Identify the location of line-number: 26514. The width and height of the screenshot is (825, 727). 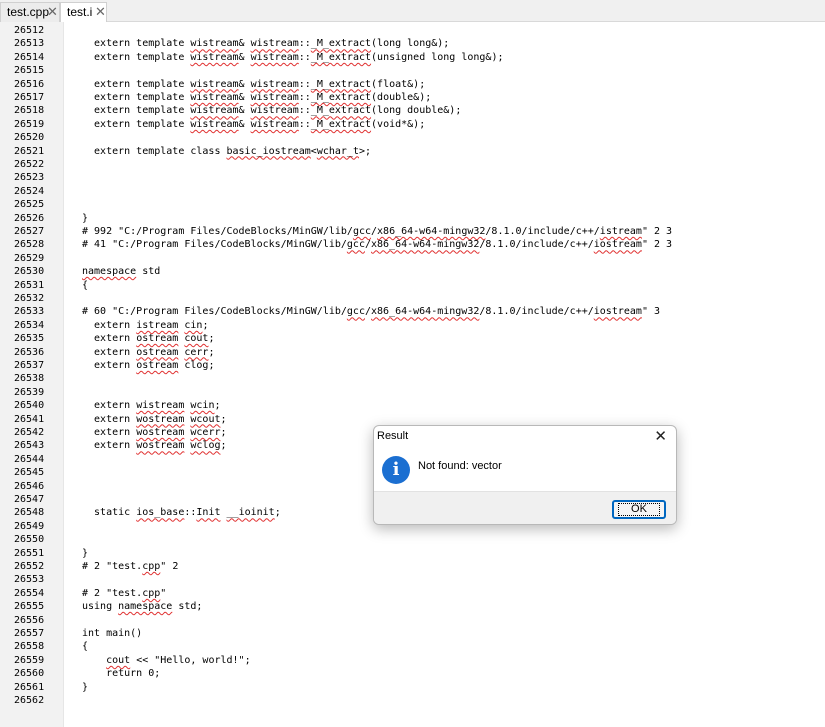
(29, 57).